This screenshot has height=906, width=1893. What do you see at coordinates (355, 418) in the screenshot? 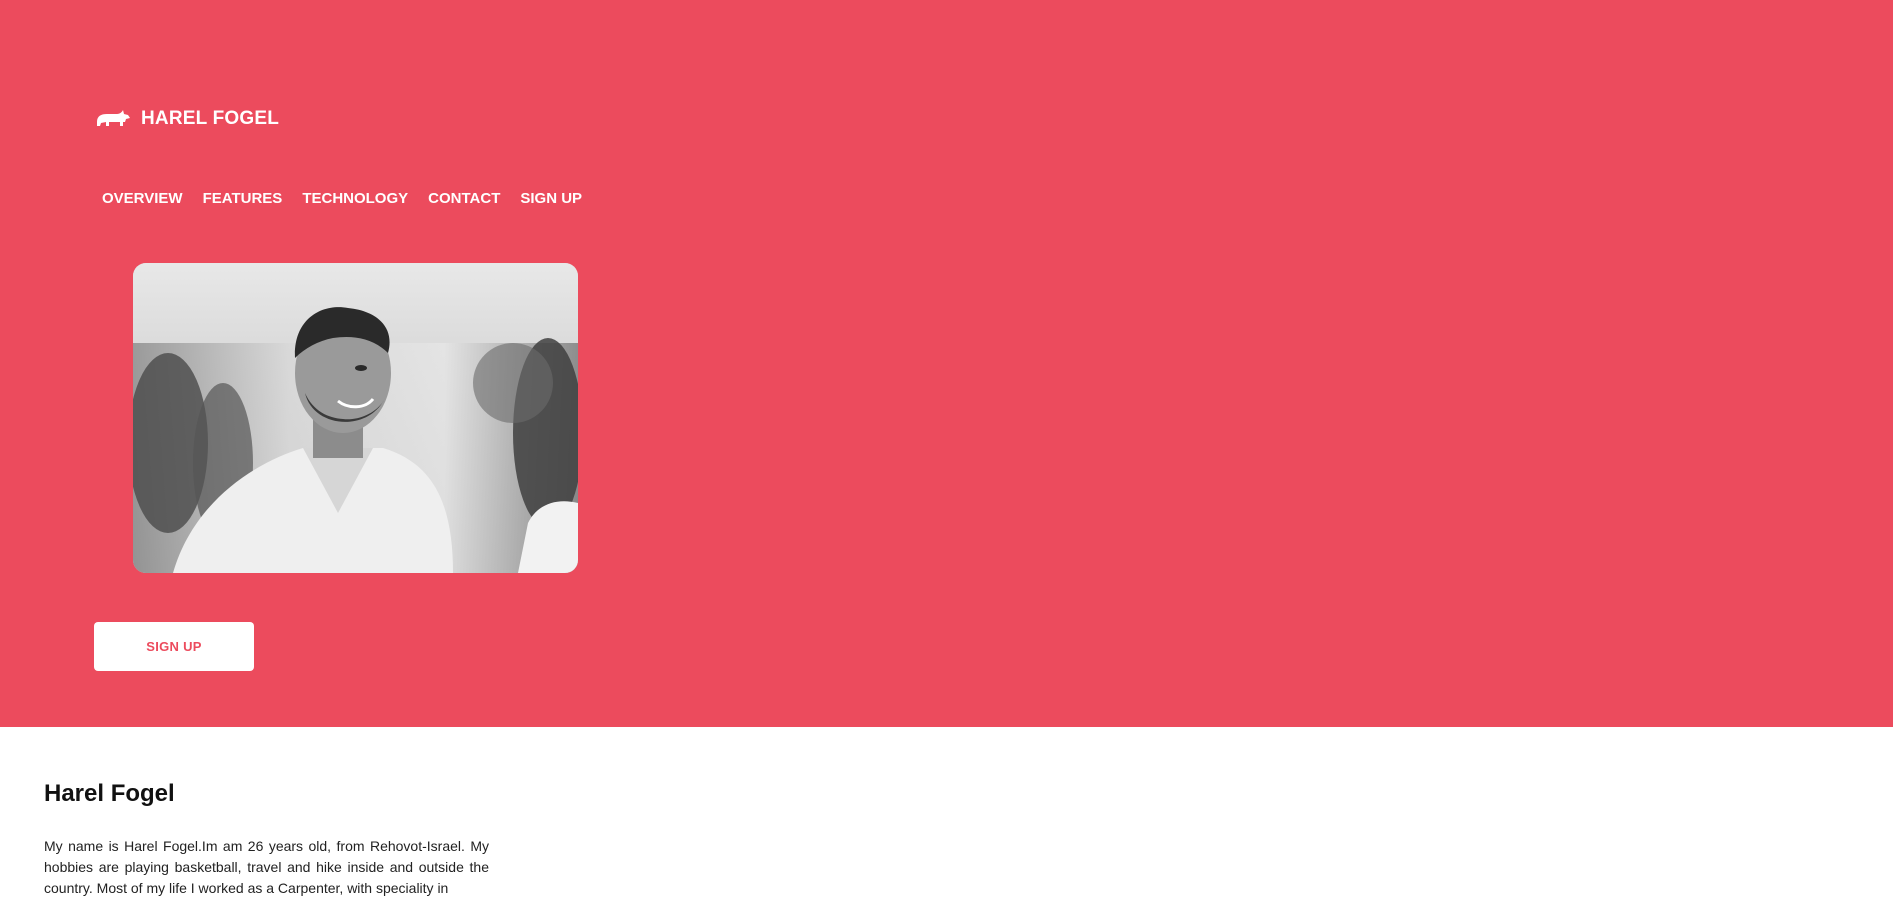
I see `portrait-photo` at bounding box center [355, 418].